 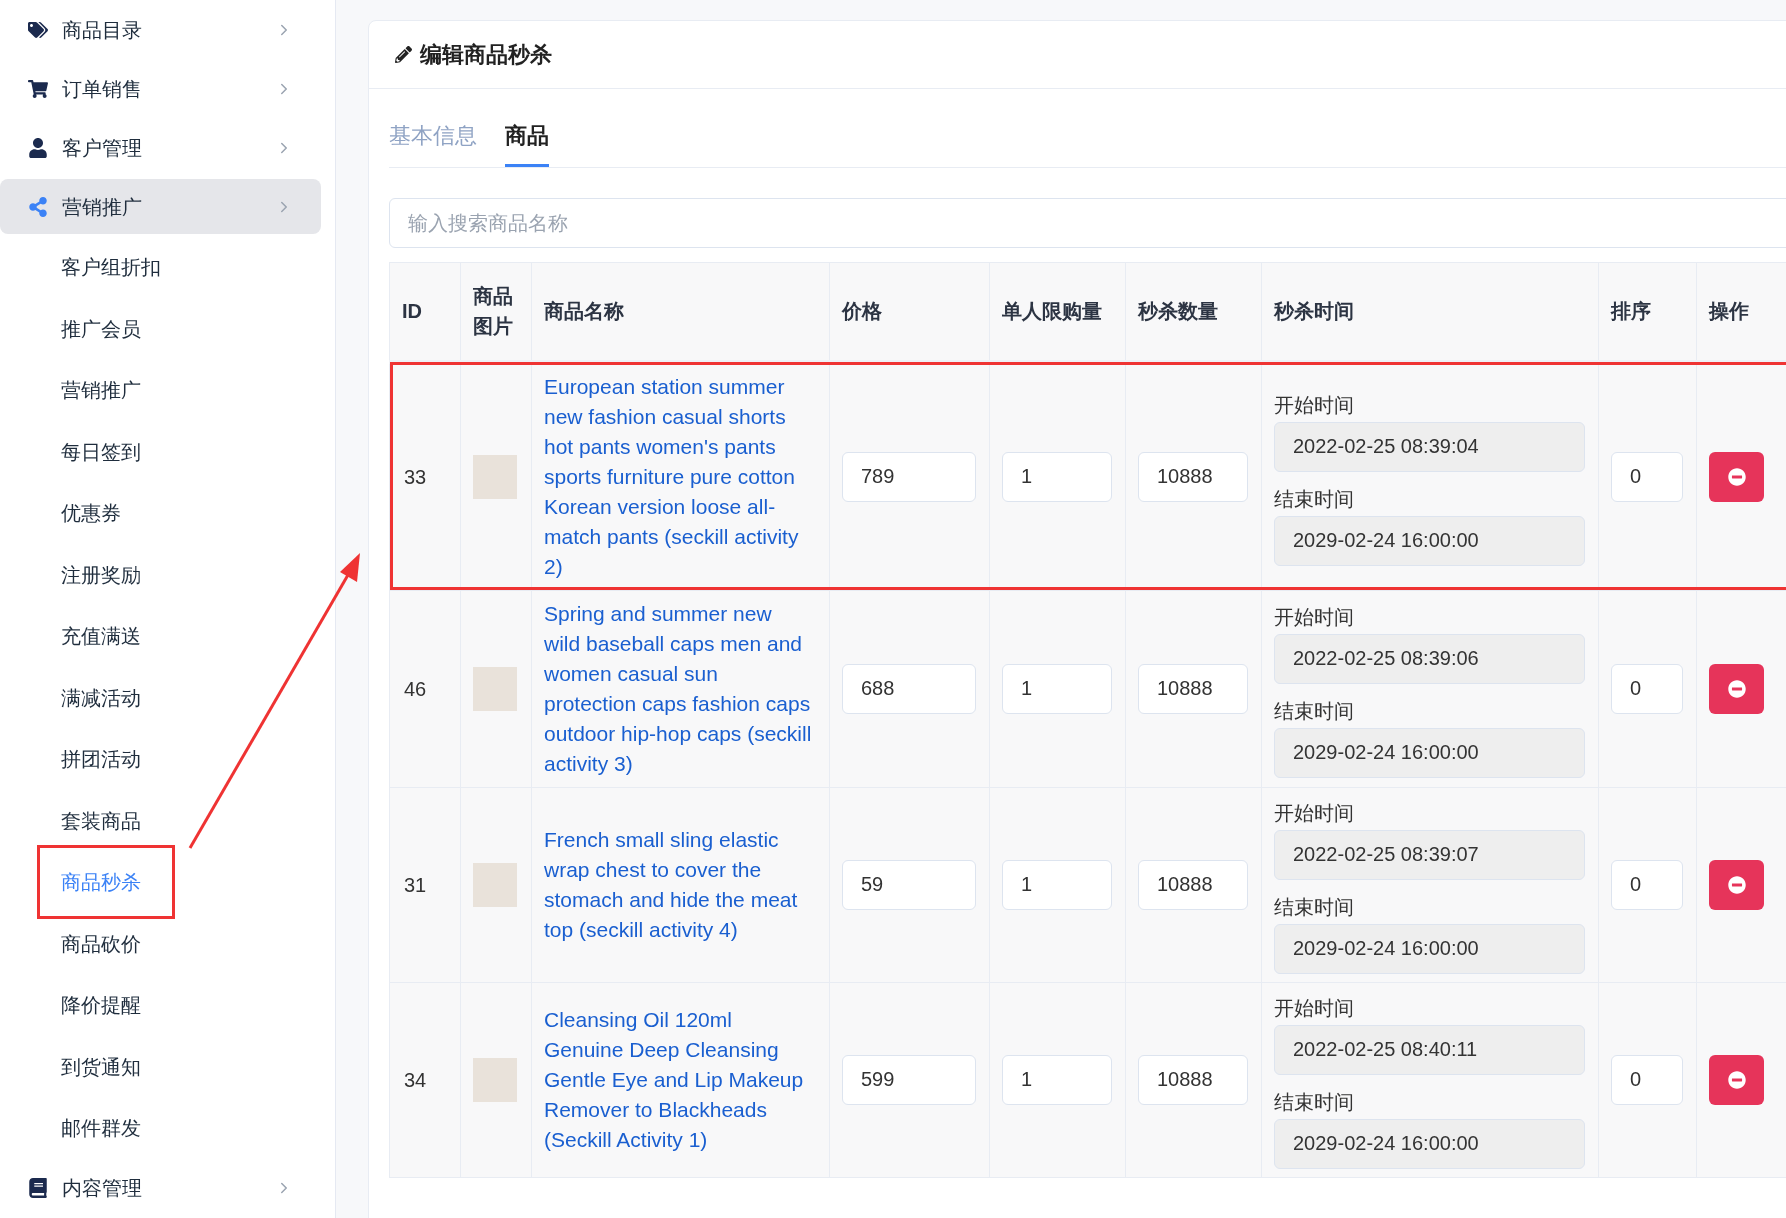 I want to click on menu-item: 内容管理, so click(x=160, y=1188).